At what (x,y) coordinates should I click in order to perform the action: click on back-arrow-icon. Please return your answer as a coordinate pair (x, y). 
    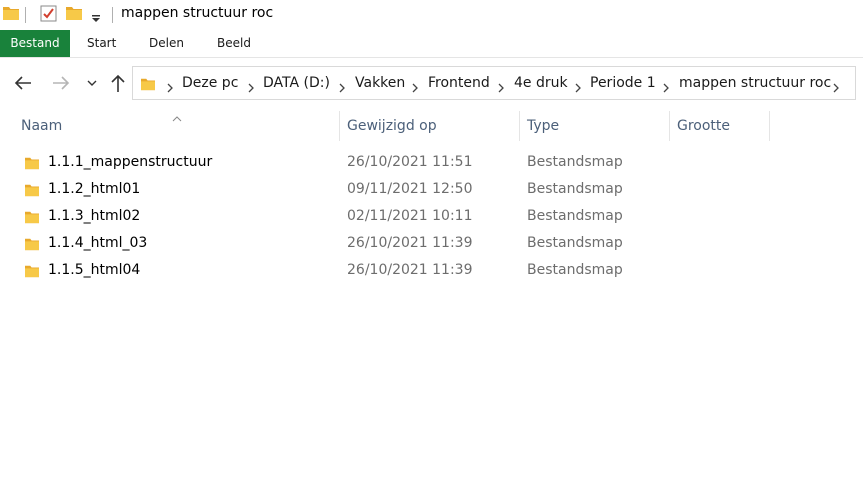
    Looking at the image, I should click on (23, 83).